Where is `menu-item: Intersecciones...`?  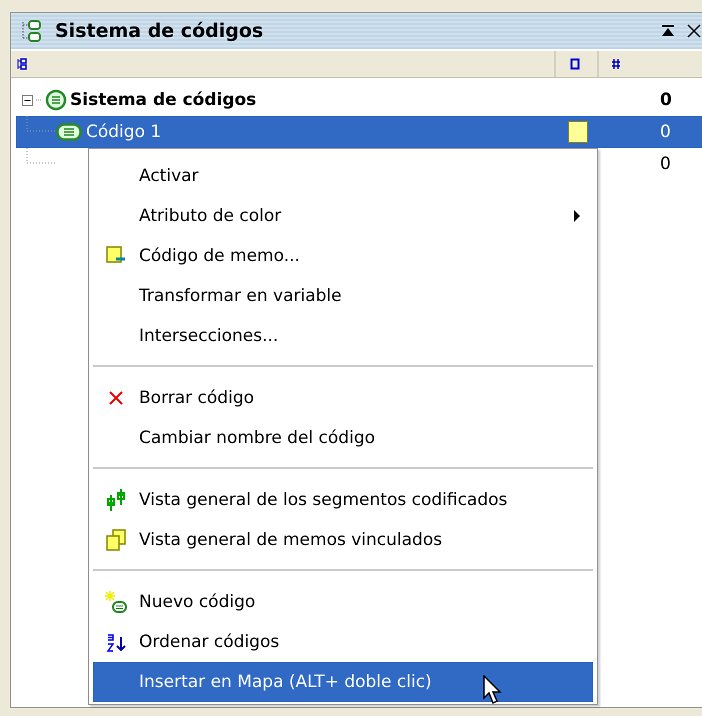 menu-item: Intersecciones... is located at coordinates (343, 336).